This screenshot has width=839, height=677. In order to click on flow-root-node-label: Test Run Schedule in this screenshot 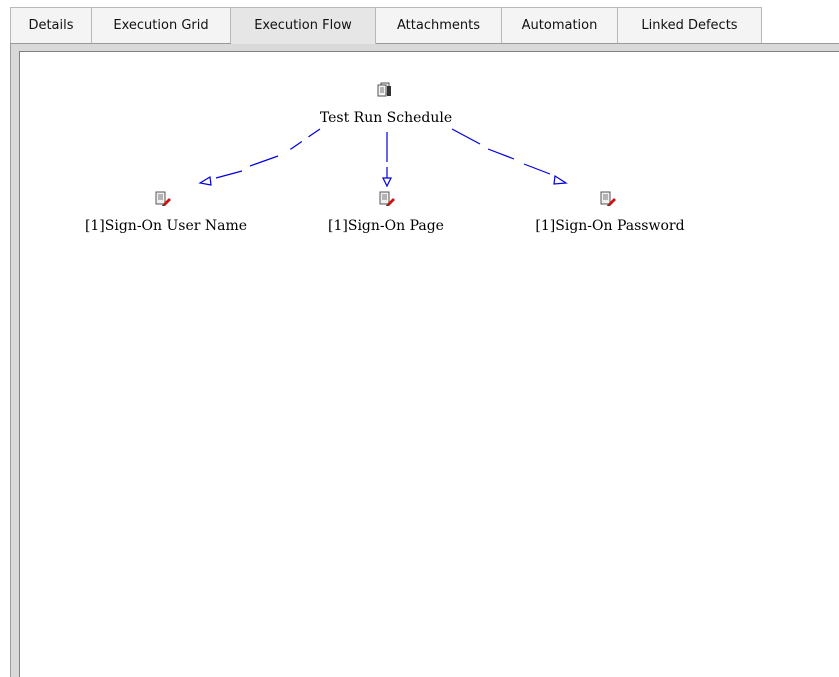, I will do `click(386, 118)`.